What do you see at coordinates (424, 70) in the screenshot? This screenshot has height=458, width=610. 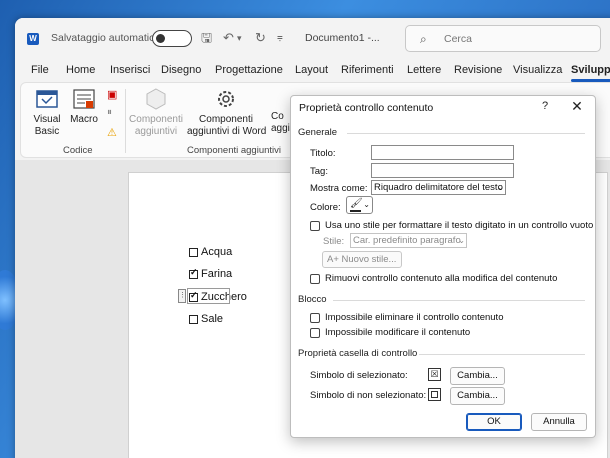 I see `tab-lettere: Lettere` at bounding box center [424, 70].